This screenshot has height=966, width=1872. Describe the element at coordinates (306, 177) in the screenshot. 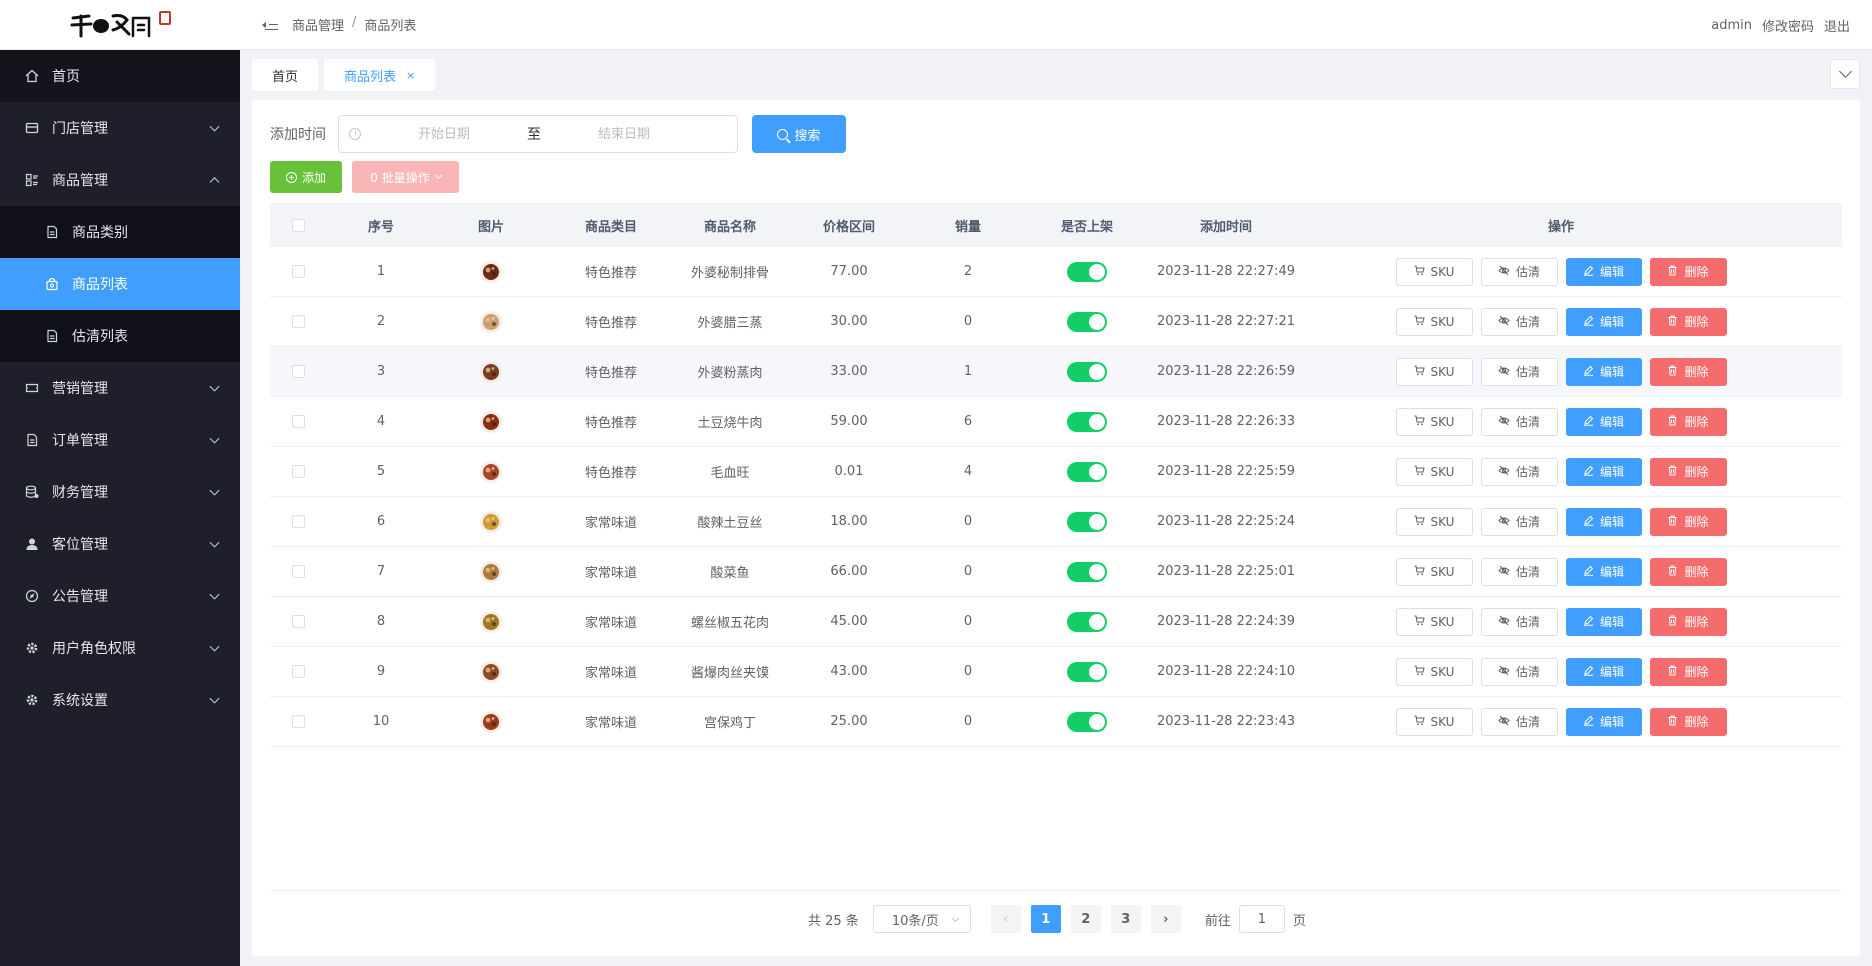

I see `add-button: 添加` at that location.